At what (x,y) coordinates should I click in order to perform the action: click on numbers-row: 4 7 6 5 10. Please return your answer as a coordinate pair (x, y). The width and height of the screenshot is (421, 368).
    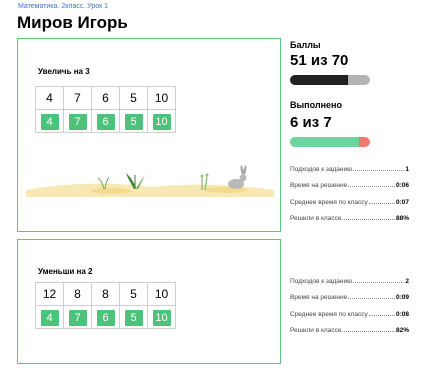
    Looking at the image, I should click on (105, 98).